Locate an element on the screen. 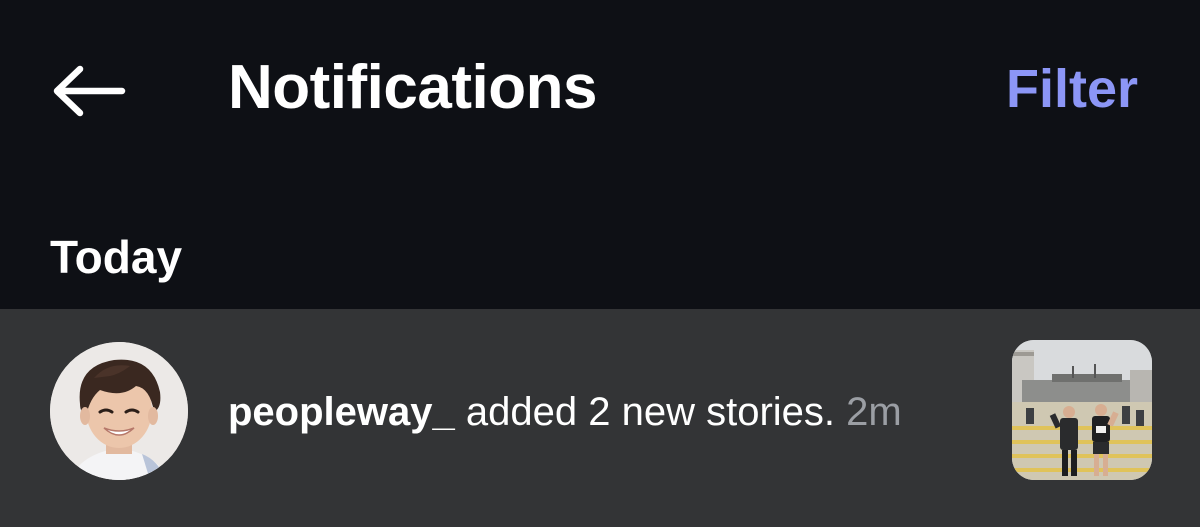 The height and width of the screenshot is (527, 1200). story-thumbnail is located at coordinates (1082, 410).